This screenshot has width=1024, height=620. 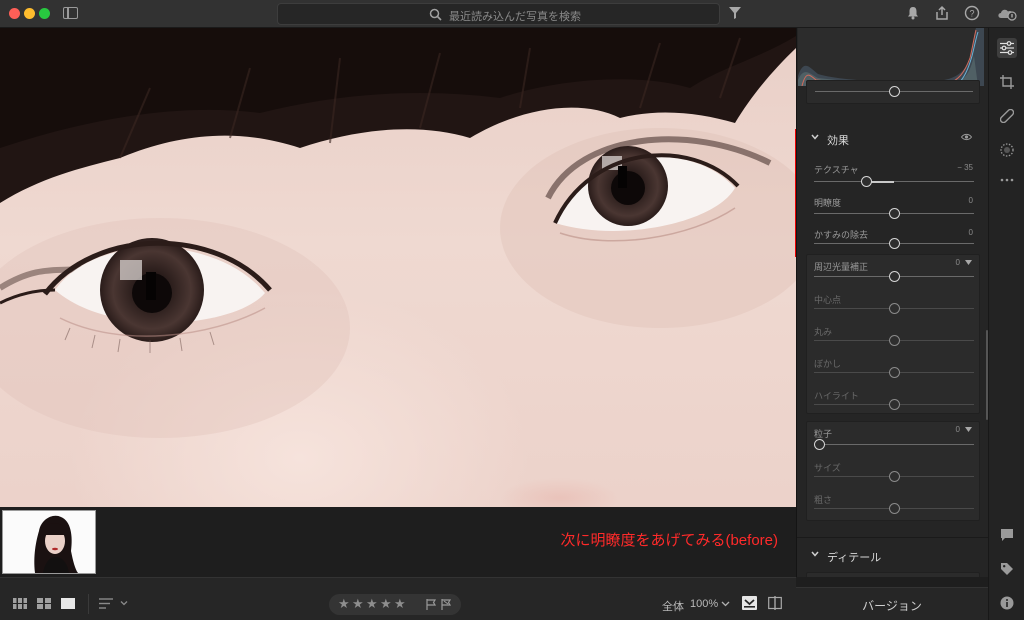 I want to click on before-after-icon, so click(x=775, y=603).